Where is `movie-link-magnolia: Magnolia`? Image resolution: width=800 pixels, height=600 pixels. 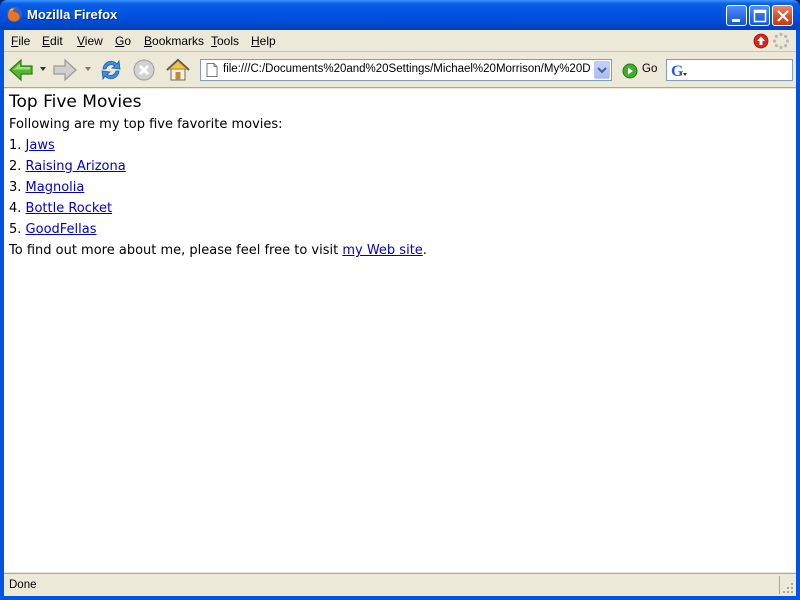
movie-link-magnolia: Magnolia is located at coordinates (55, 187).